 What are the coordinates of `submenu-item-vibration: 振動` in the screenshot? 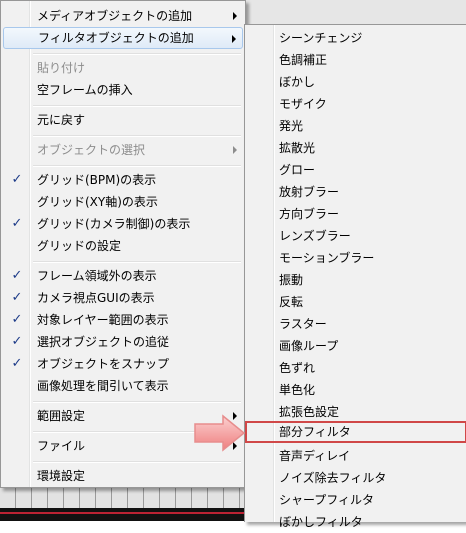 It's located at (356, 280).